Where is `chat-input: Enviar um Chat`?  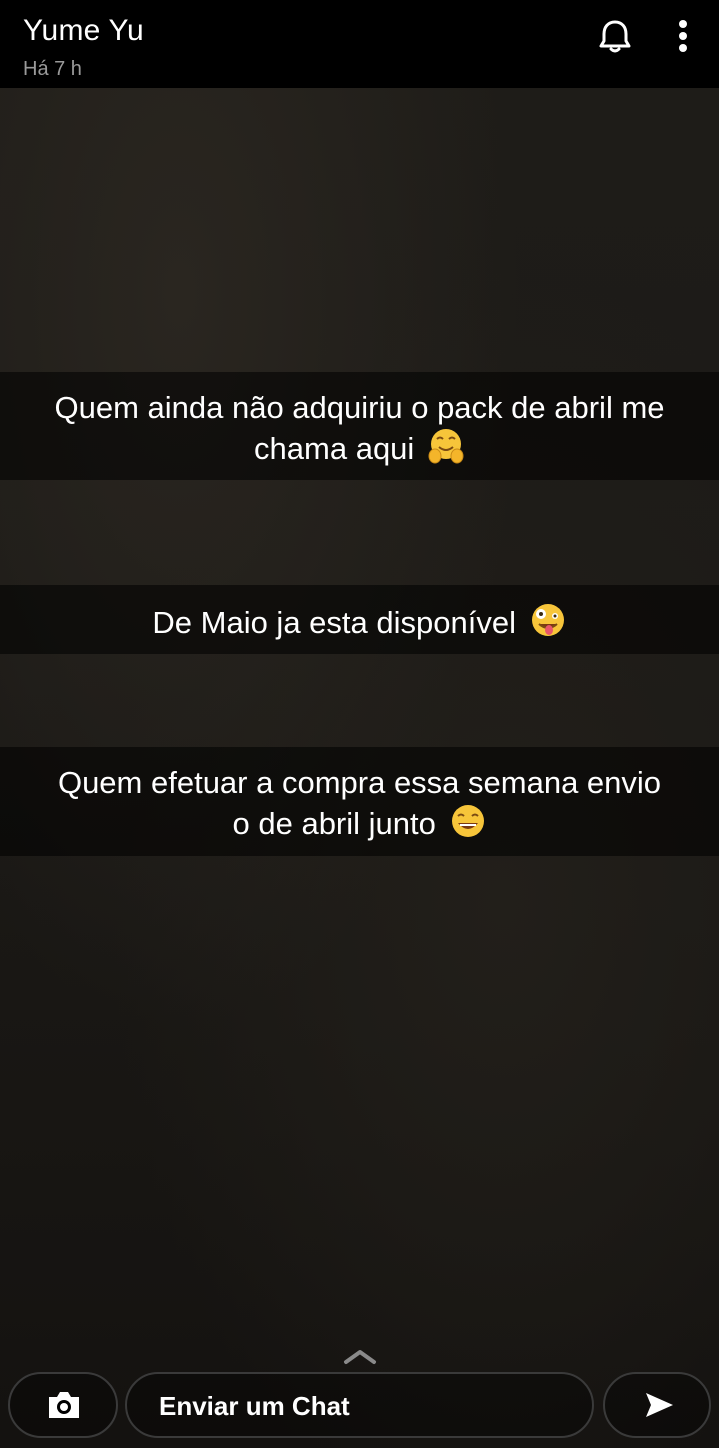
chat-input: Enviar um Chat is located at coordinates (359, 1405).